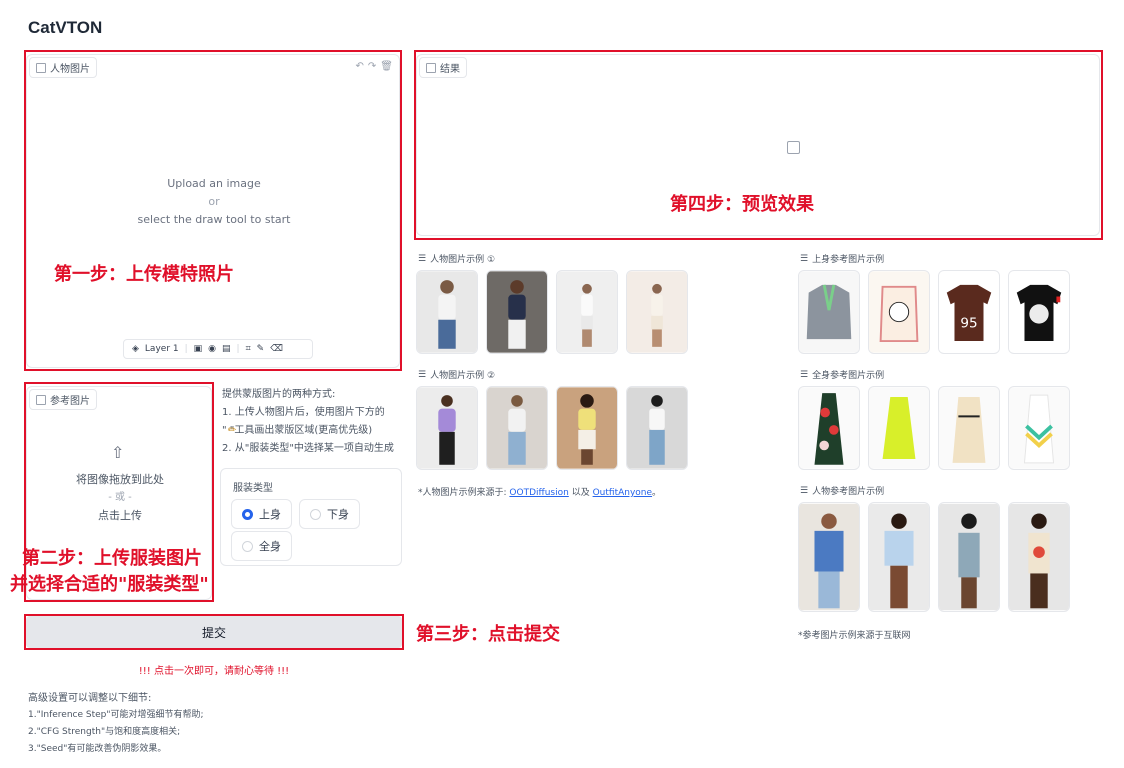  I want to click on brush-emoji-icon: ✏, so click(232, 430).